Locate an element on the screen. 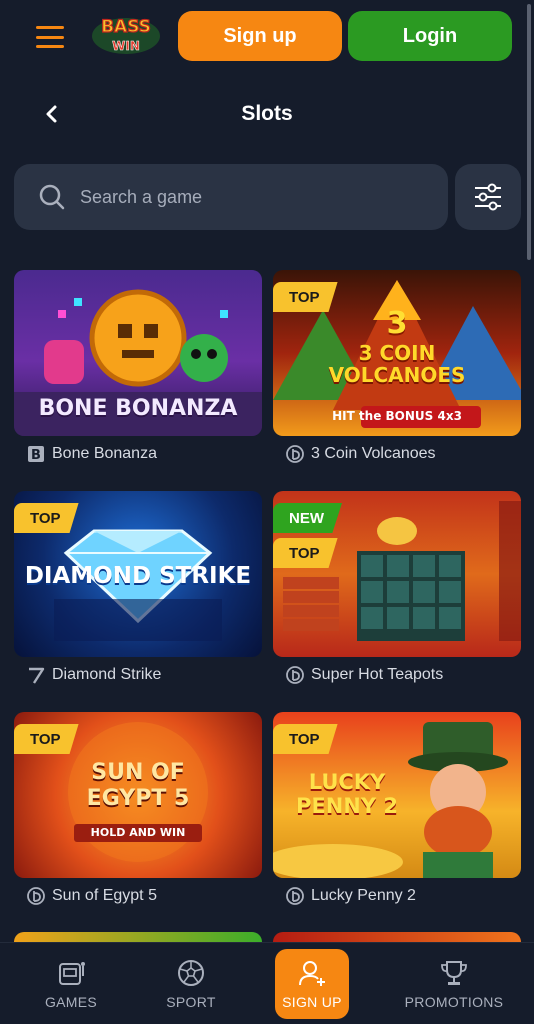  game-name: Lucky Penny 2 is located at coordinates (363, 895).